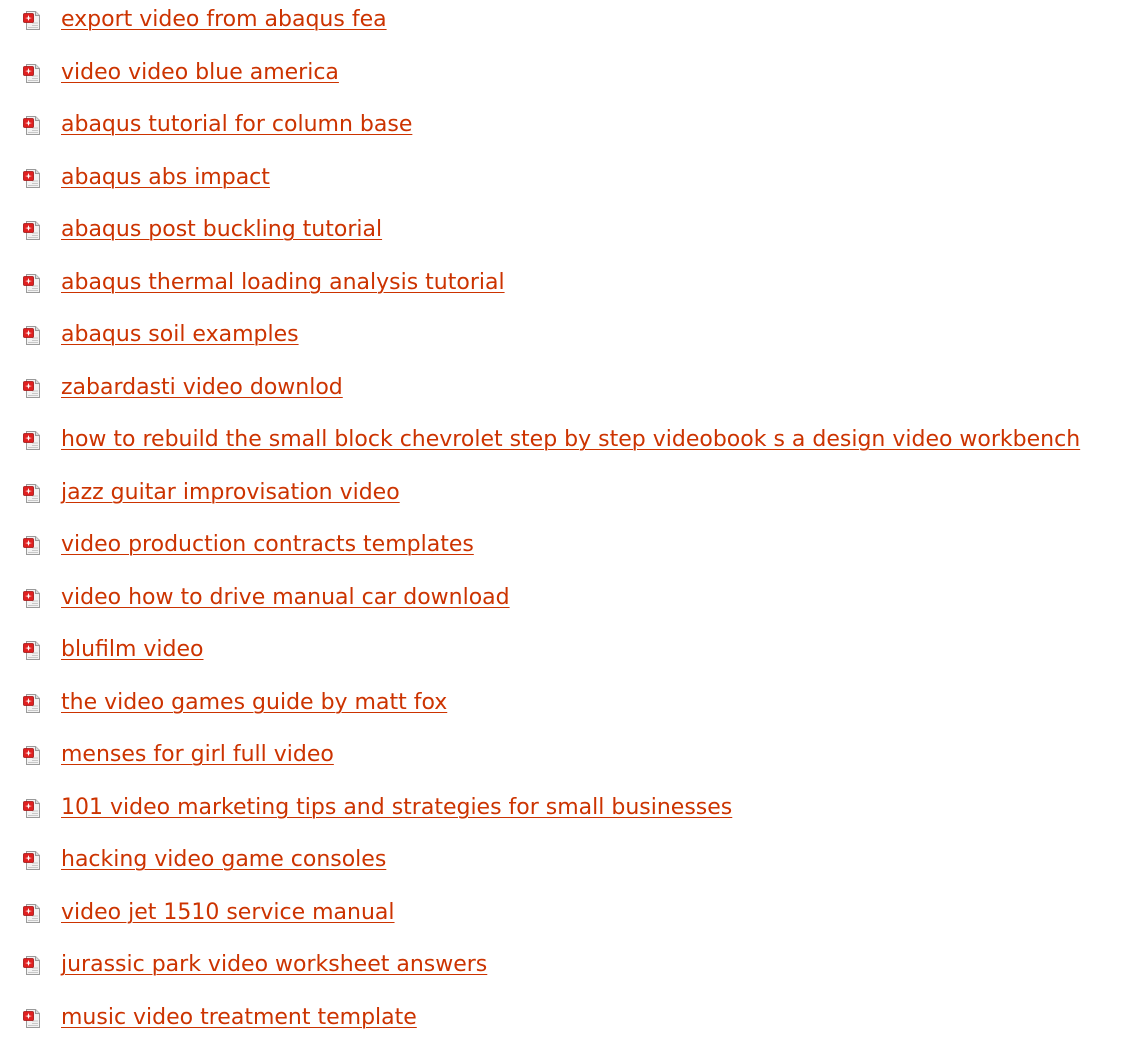  Describe the element at coordinates (274, 965) in the screenshot. I see `pdf-link: jurassic park video worksheet answers` at that location.